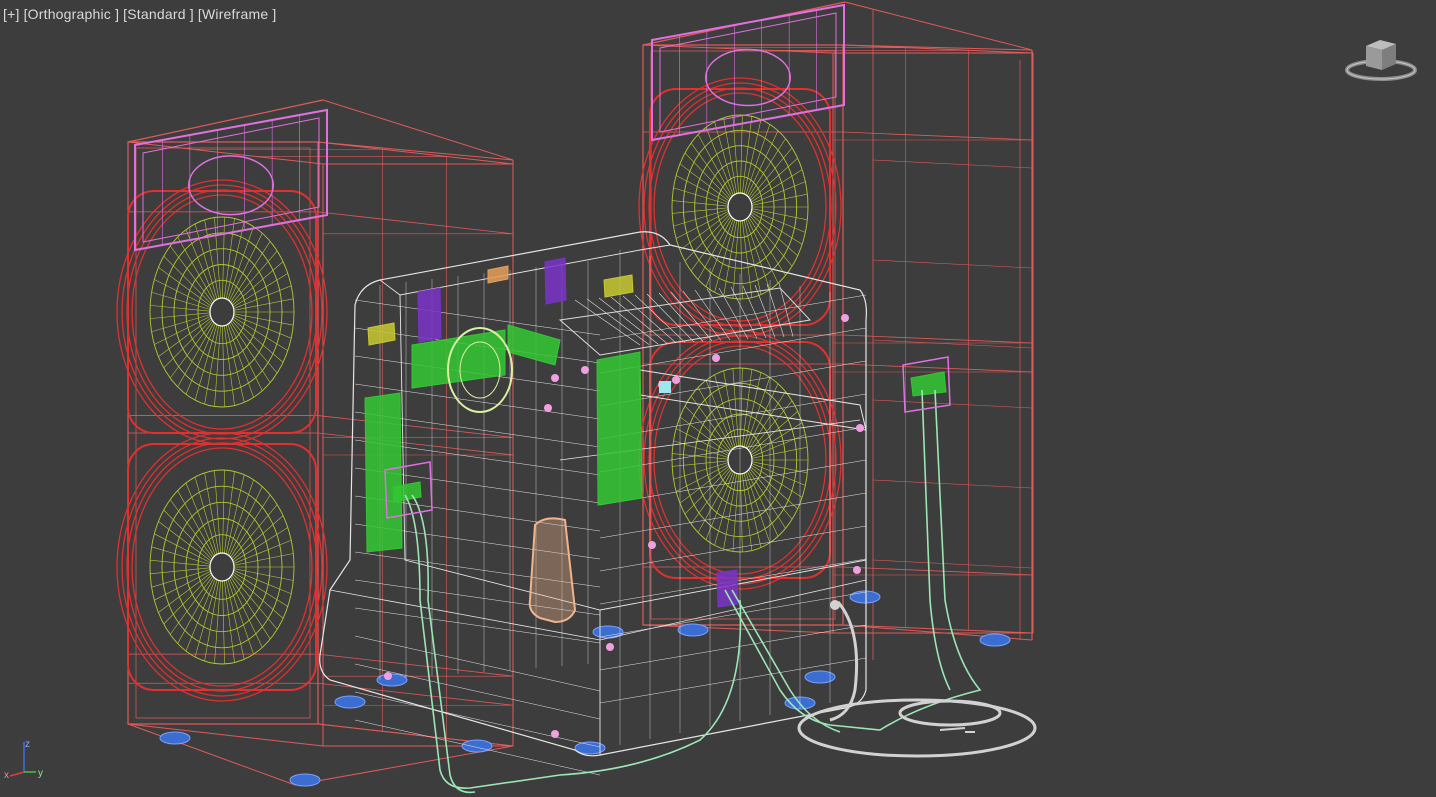  What do you see at coordinates (1381, 62) in the screenshot?
I see `viewcube-icon` at bounding box center [1381, 62].